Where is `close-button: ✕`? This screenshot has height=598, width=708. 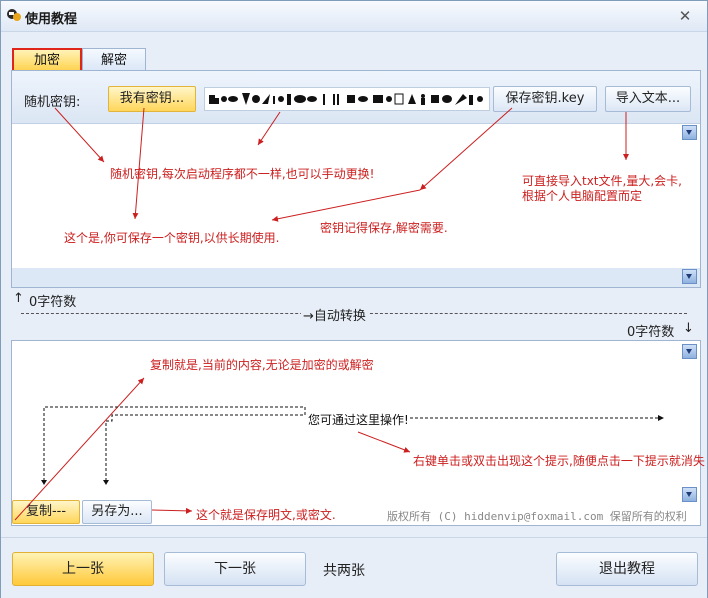 close-button: ✕ is located at coordinates (685, 16).